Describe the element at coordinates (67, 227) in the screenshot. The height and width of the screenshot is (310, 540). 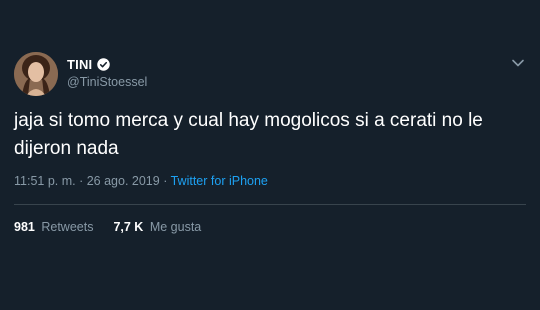
I see `retweets-label: Retweets` at that location.